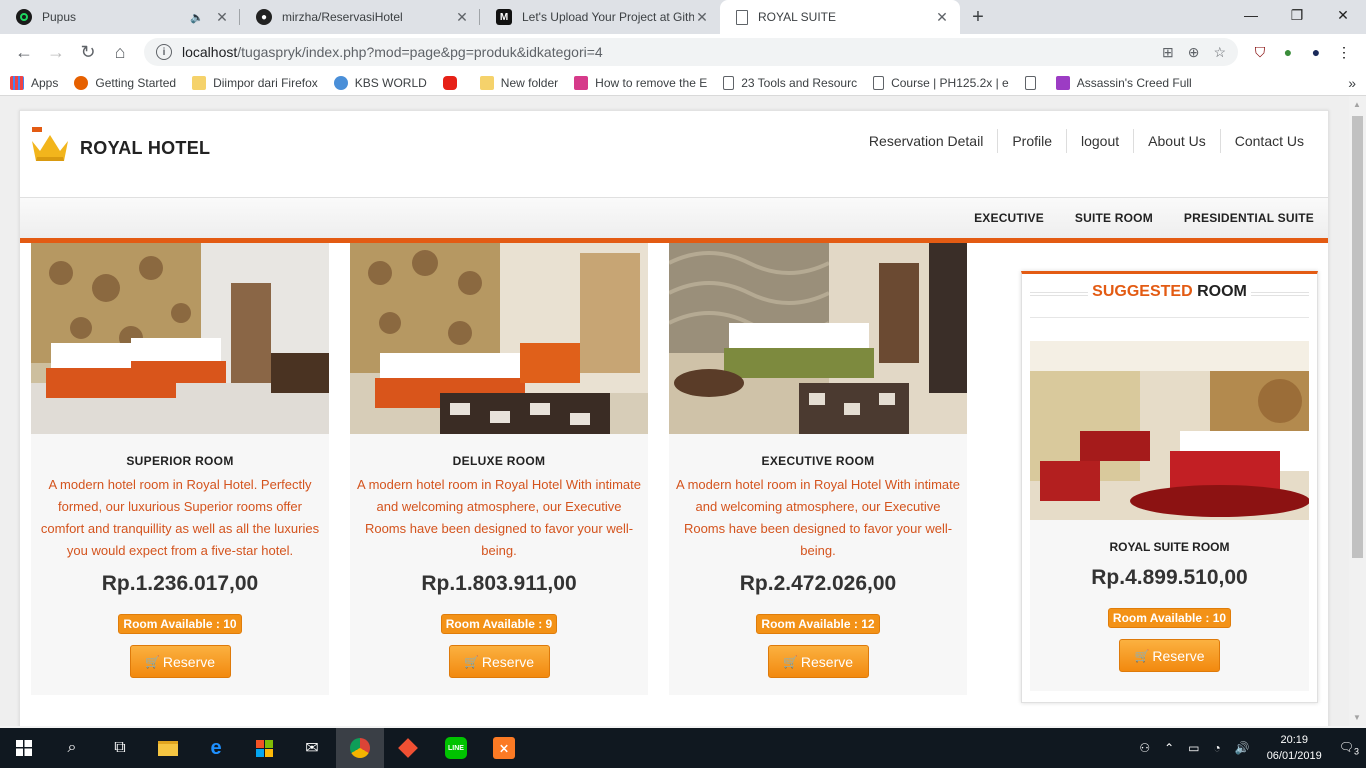  Describe the element at coordinates (453, 82) in the screenshot. I see `bookmark-youtube` at that location.